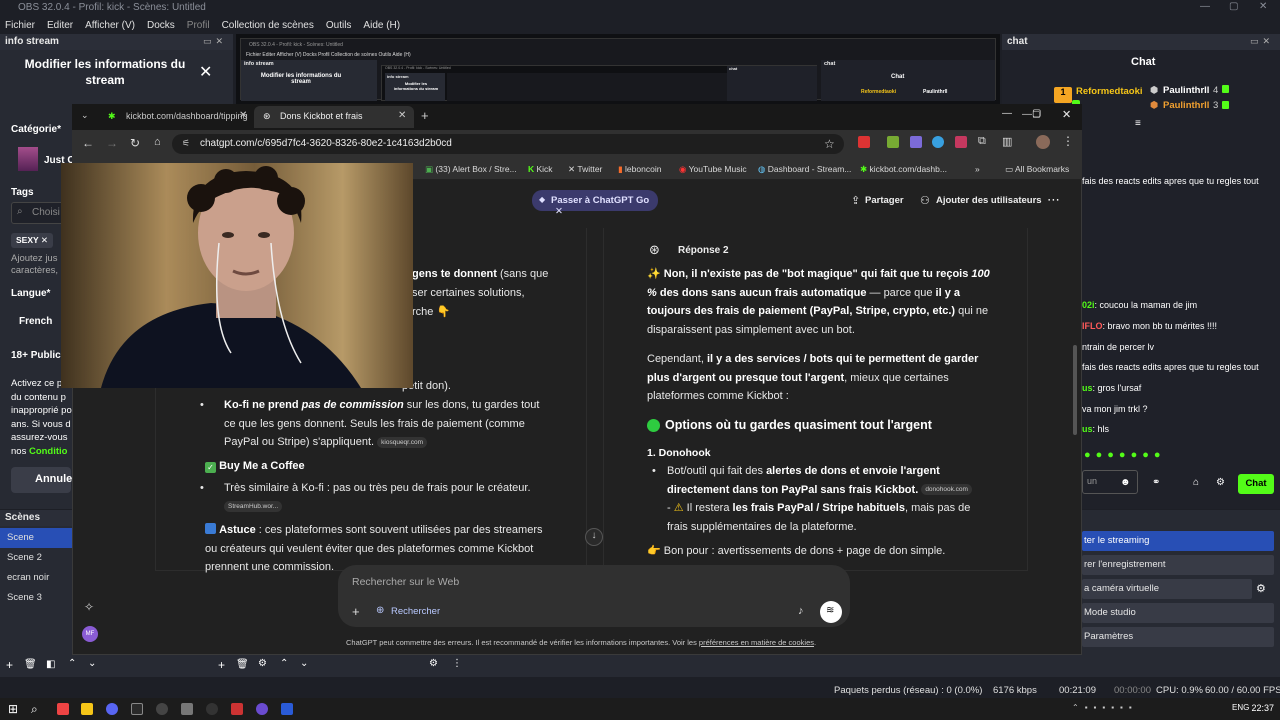  What do you see at coordinates (713, 169) in the screenshot?
I see `bookmark-item: ◉ YouTube Music` at bounding box center [713, 169].